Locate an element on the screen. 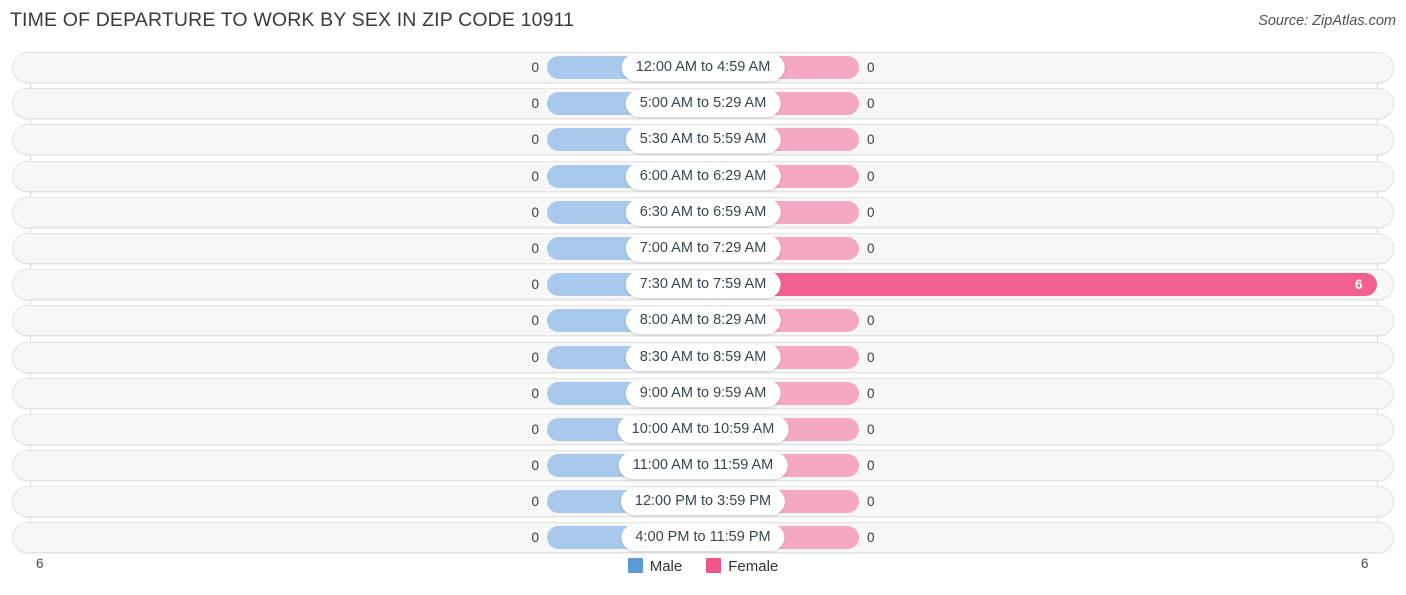  table-row: 0 0 10:00 AM to 10:59 AM is located at coordinates (703, 429).